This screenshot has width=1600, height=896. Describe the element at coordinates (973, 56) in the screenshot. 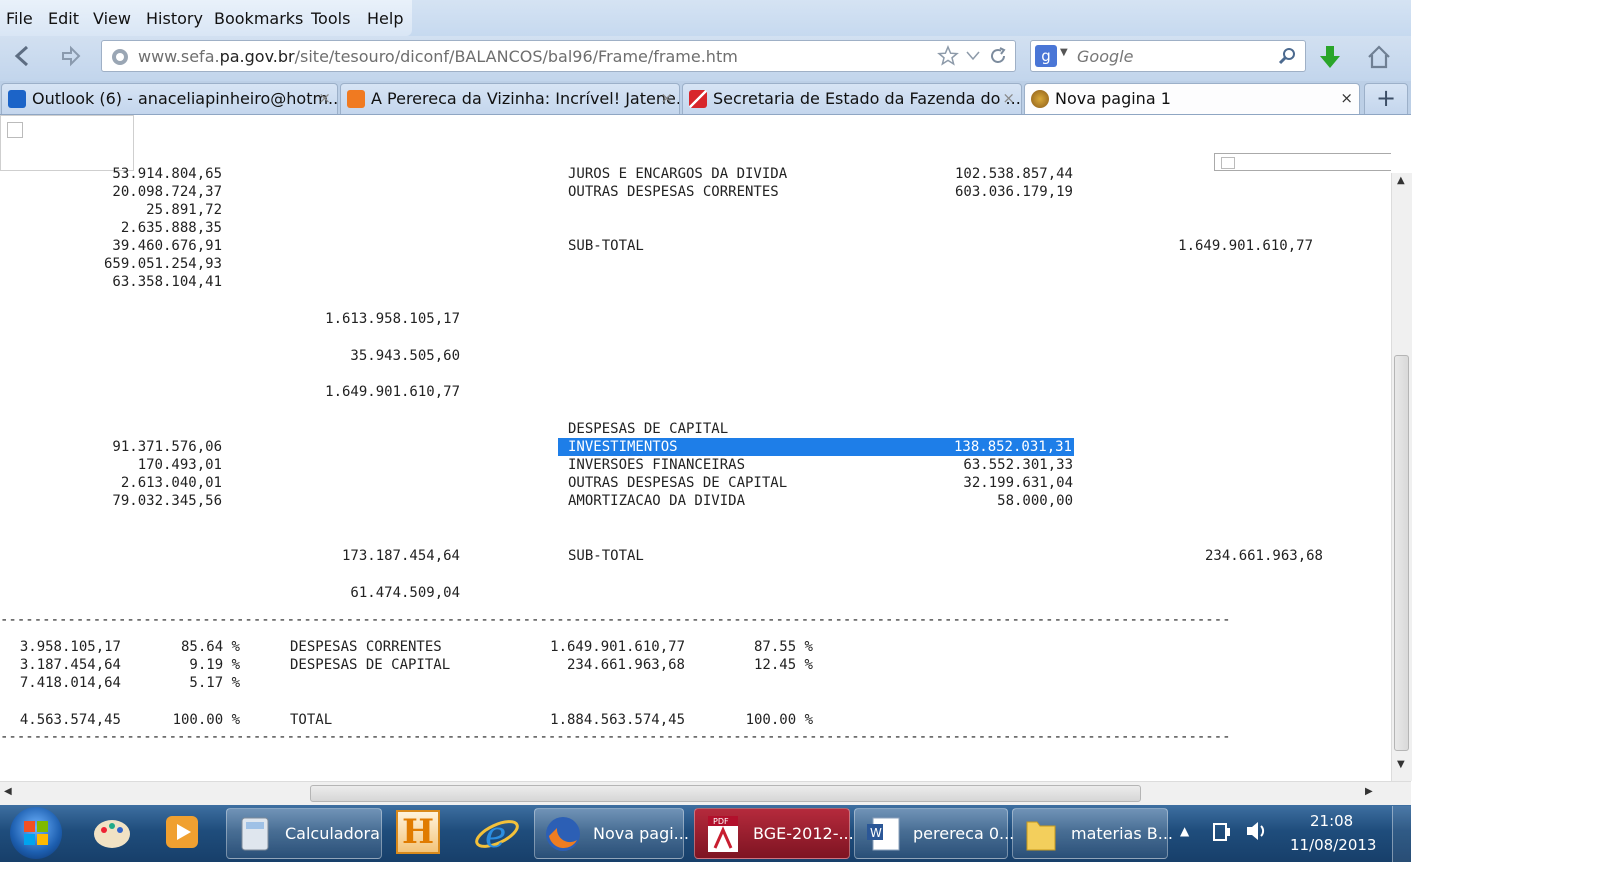

I see `url-dropdown-icon` at that location.